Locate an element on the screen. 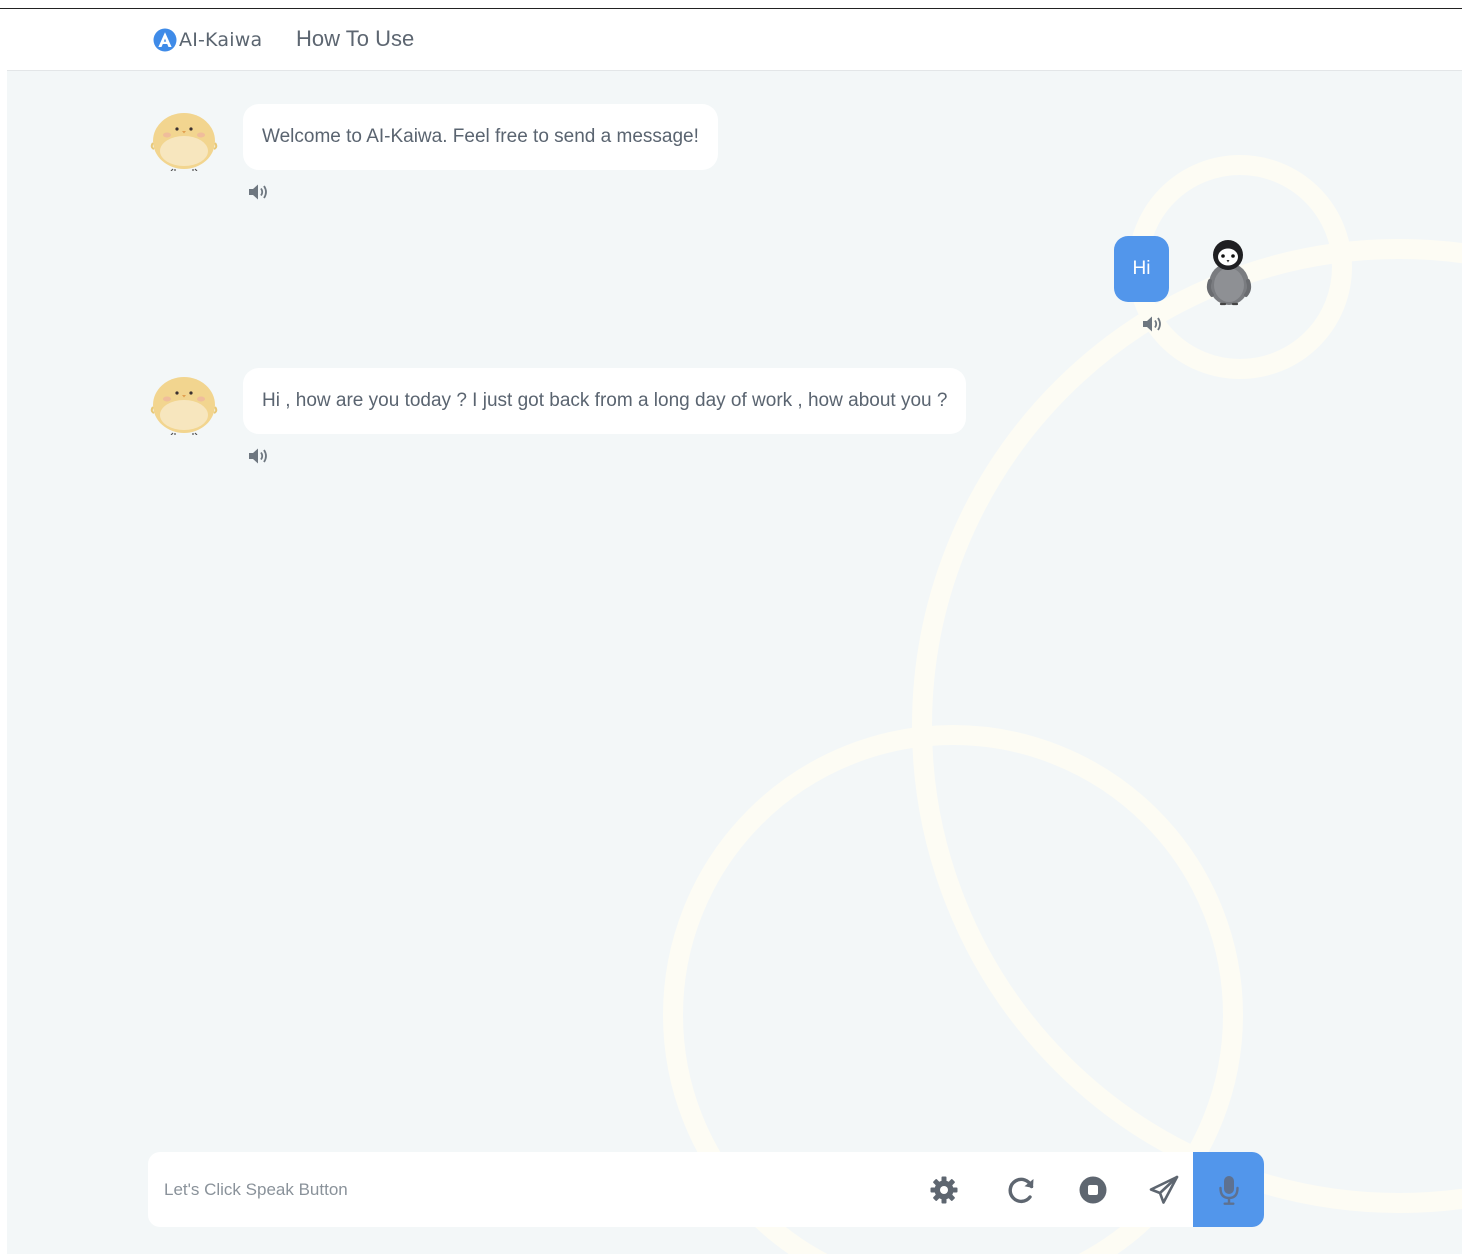 This screenshot has height=1254, width=1462. speak-button is located at coordinates (1228, 1189).